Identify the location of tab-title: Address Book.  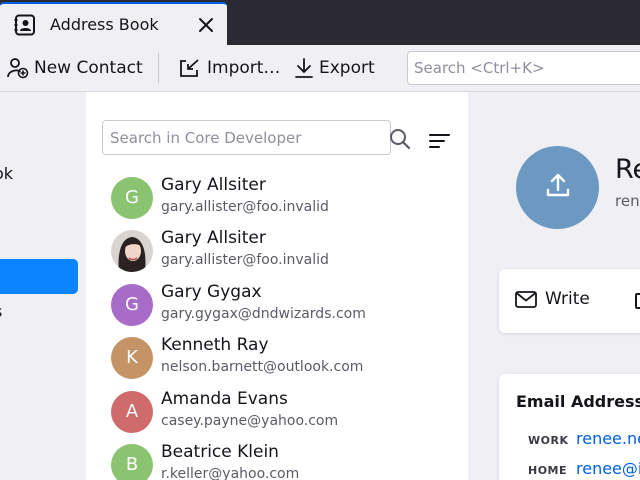
(104, 24).